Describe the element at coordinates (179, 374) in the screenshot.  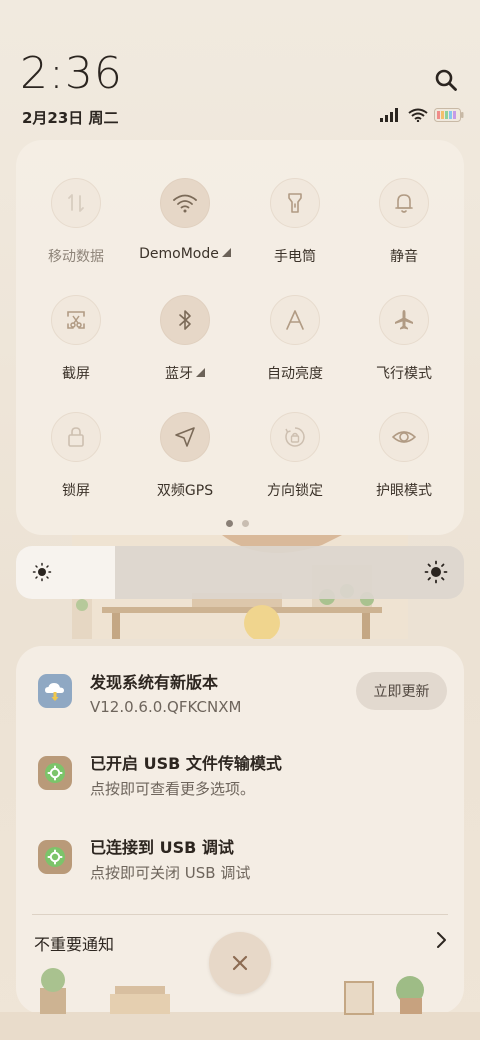
I see `tile-label: 蓝牙` at that location.